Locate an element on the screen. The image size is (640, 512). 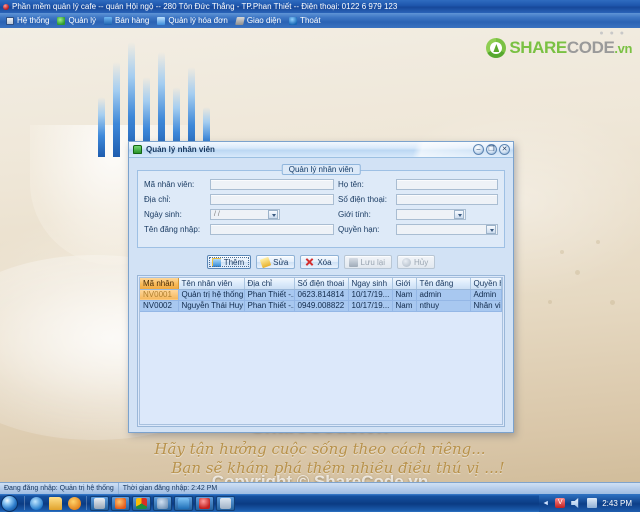
maximize-icon: ❐ is located at coordinates (491, 149).